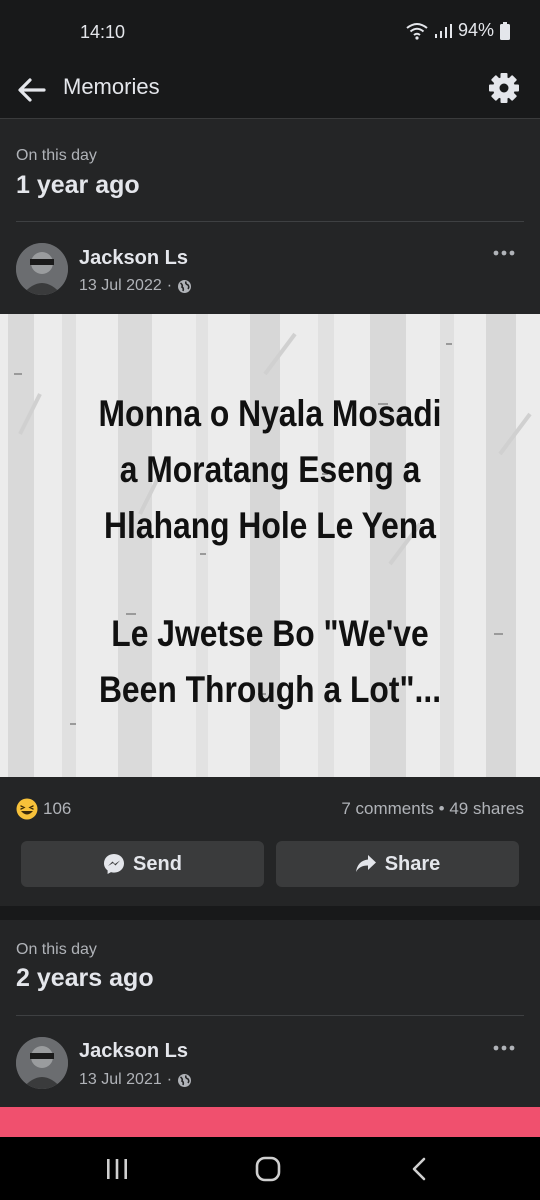 The image size is (540, 1200). Describe the element at coordinates (475, 30) in the screenshot. I see `battery-percent: 94%` at that location.